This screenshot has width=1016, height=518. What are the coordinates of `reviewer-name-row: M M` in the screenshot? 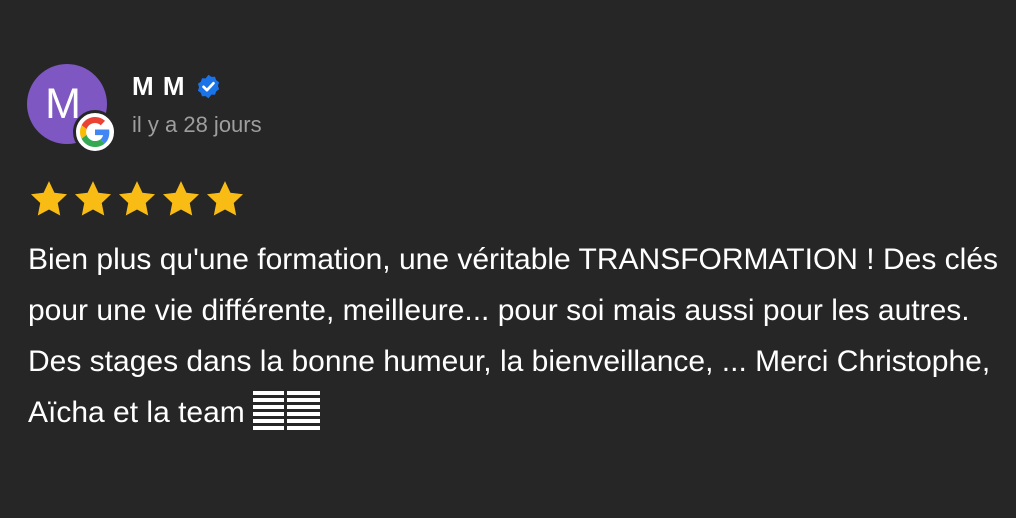 It's located at (177, 86).